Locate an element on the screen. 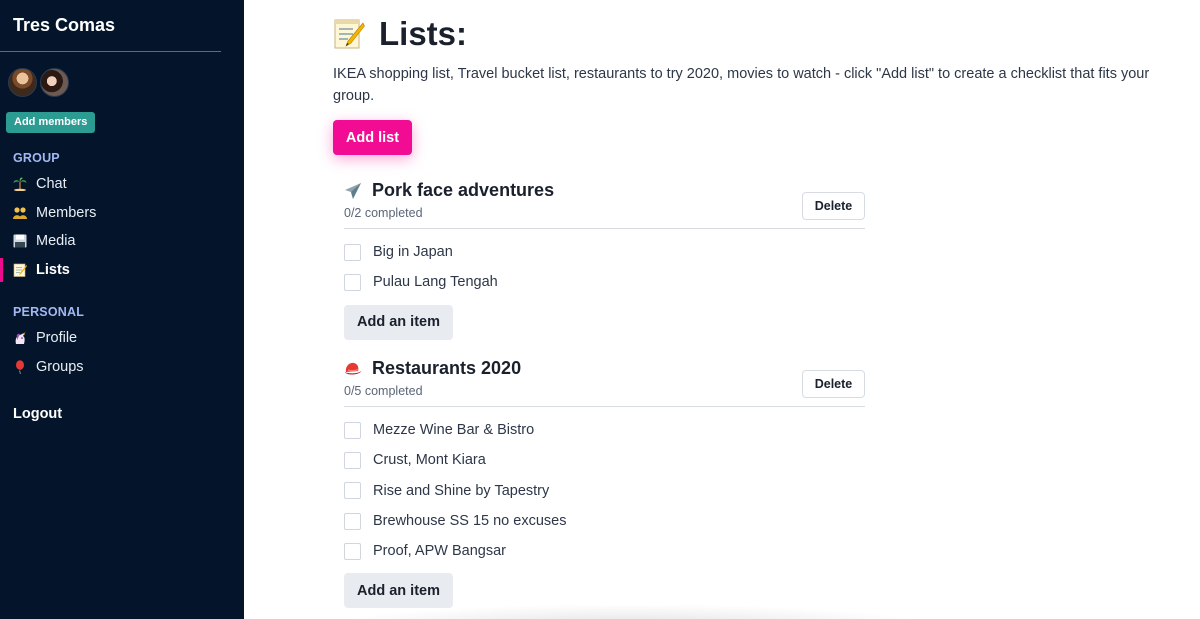 The height and width of the screenshot is (619, 1200). list-progress: 0/5 completed is located at coordinates (383, 391).